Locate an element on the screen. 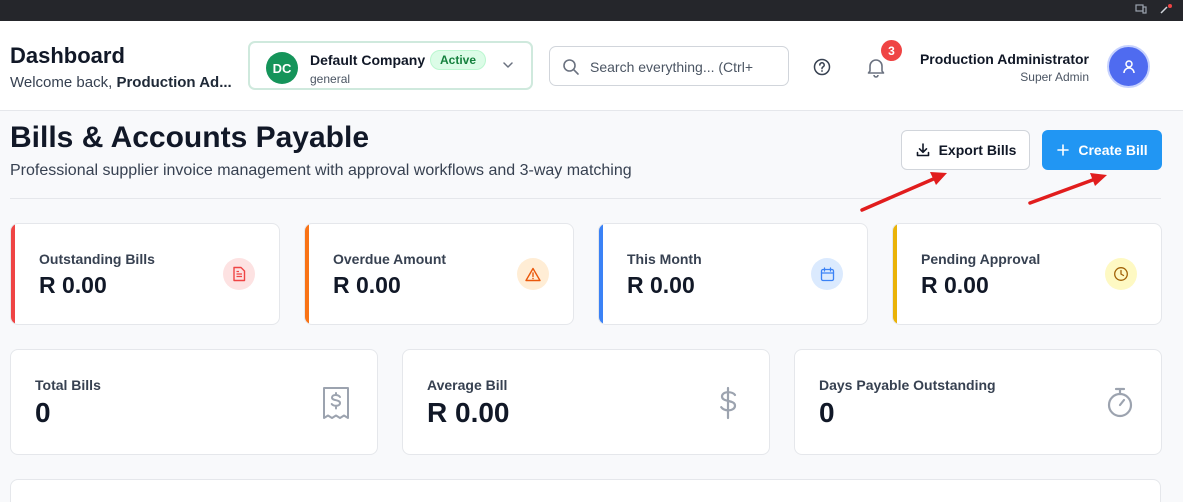  annotation-arrows is located at coordinates (983, 192).